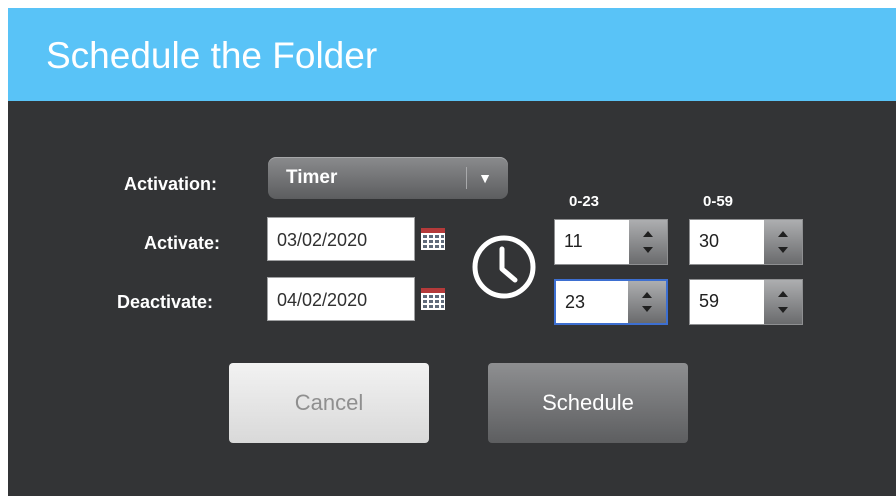  What do you see at coordinates (312, 177) in the screenshot?
I see `activation-selected-value: Timer` at bounding box center [312, 177].